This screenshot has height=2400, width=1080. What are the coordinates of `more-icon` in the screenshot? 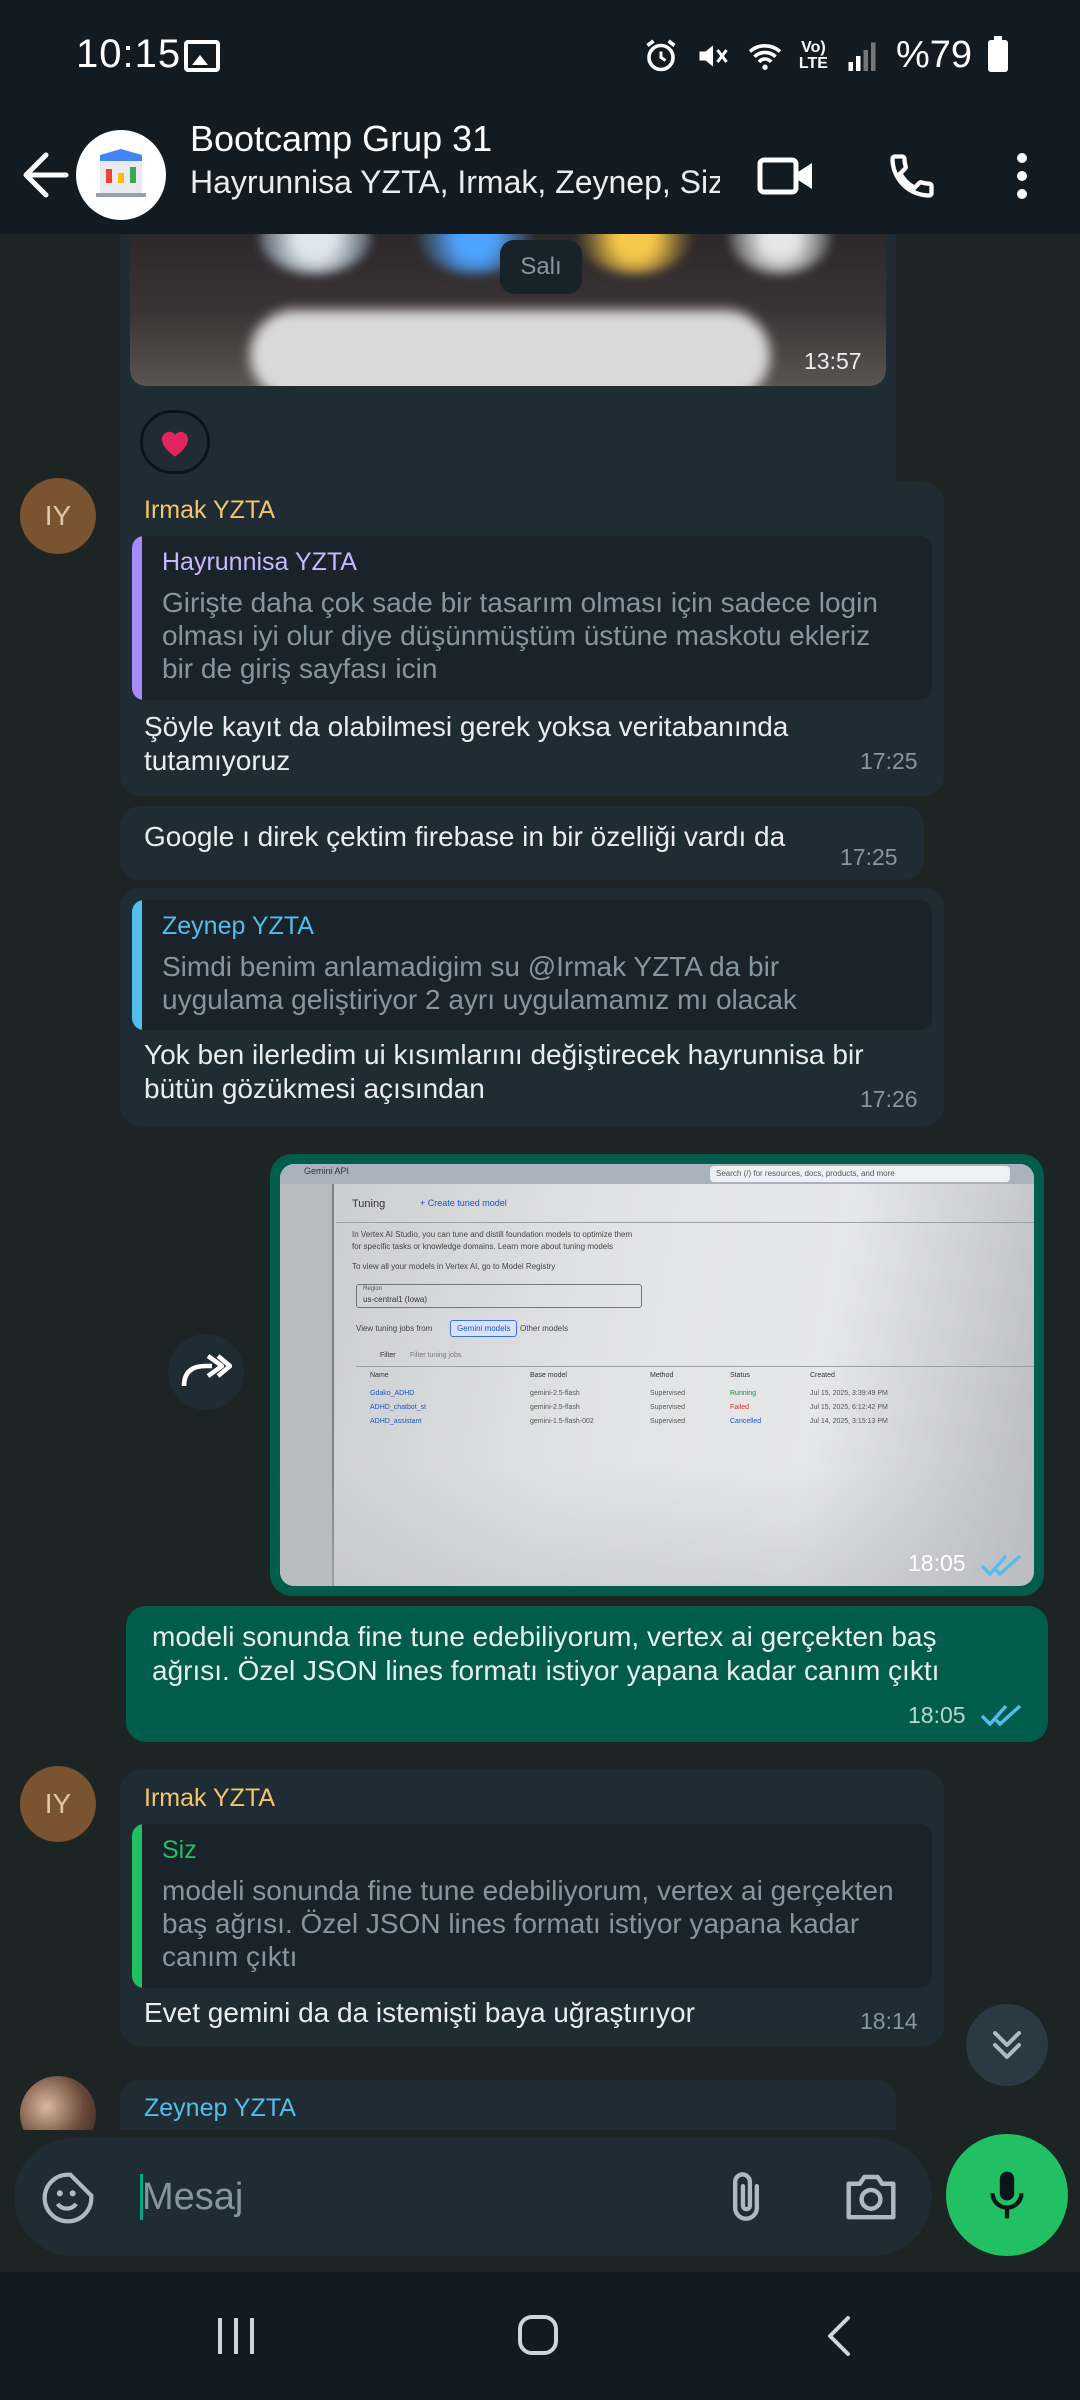 It's located at (1022, 176).